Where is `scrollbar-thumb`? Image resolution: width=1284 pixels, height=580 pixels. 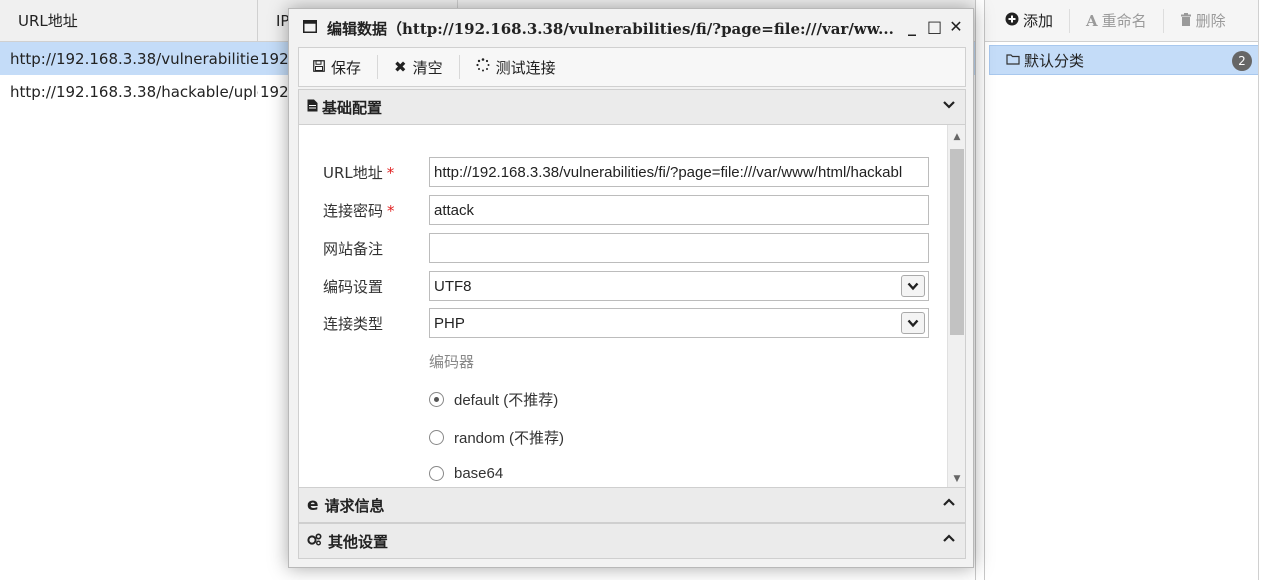
scrollbar-thumb is located at coordinates (957, 242).